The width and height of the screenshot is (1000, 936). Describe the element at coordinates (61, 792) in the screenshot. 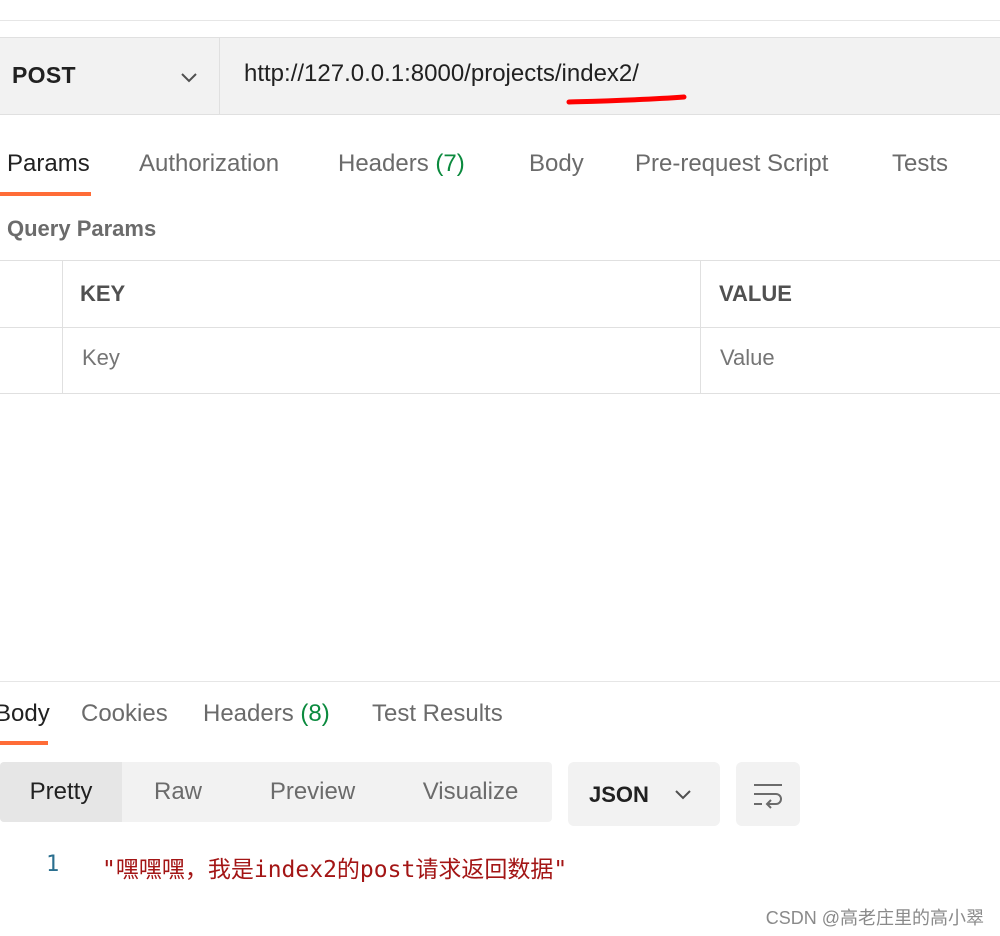

I see `view-pretty-button: Pretty` at that location.